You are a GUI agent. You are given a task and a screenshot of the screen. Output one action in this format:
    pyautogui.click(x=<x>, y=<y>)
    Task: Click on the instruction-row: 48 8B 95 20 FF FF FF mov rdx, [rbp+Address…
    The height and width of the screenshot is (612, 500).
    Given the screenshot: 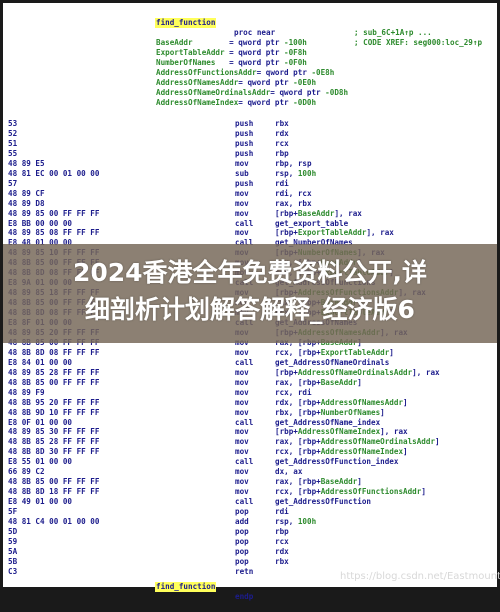 What is the action you would take?
    pyautogui.click(x=250, y=403)
    